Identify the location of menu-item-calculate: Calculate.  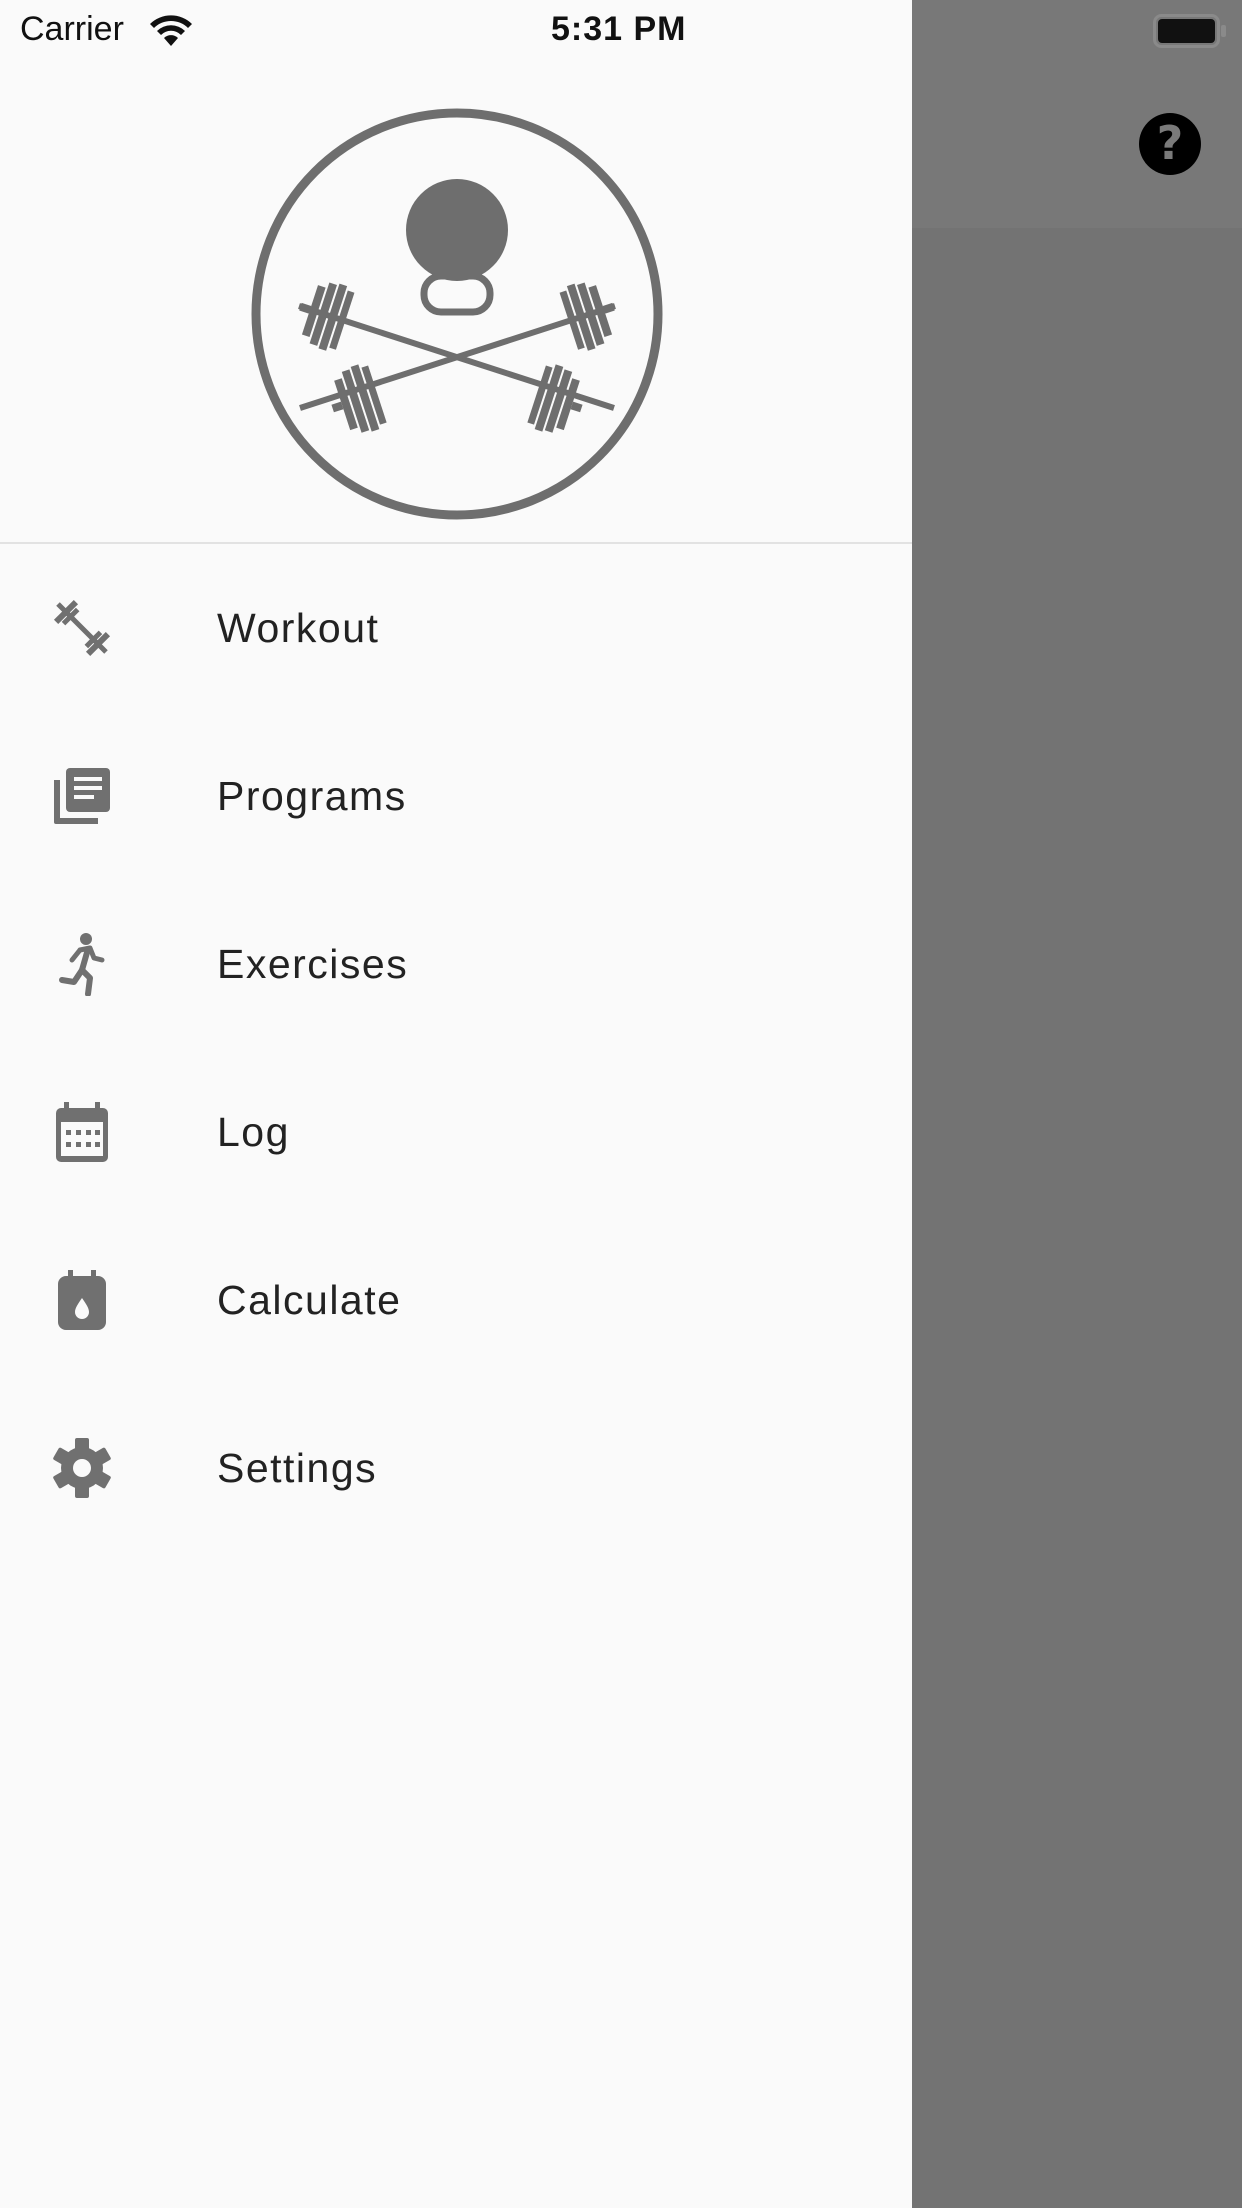
(456, 1300).